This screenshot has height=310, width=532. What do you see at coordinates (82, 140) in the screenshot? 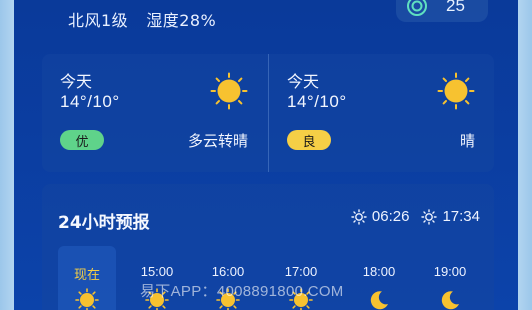
I see `air-quality-badge: 优` at bounding box center [82, 140].